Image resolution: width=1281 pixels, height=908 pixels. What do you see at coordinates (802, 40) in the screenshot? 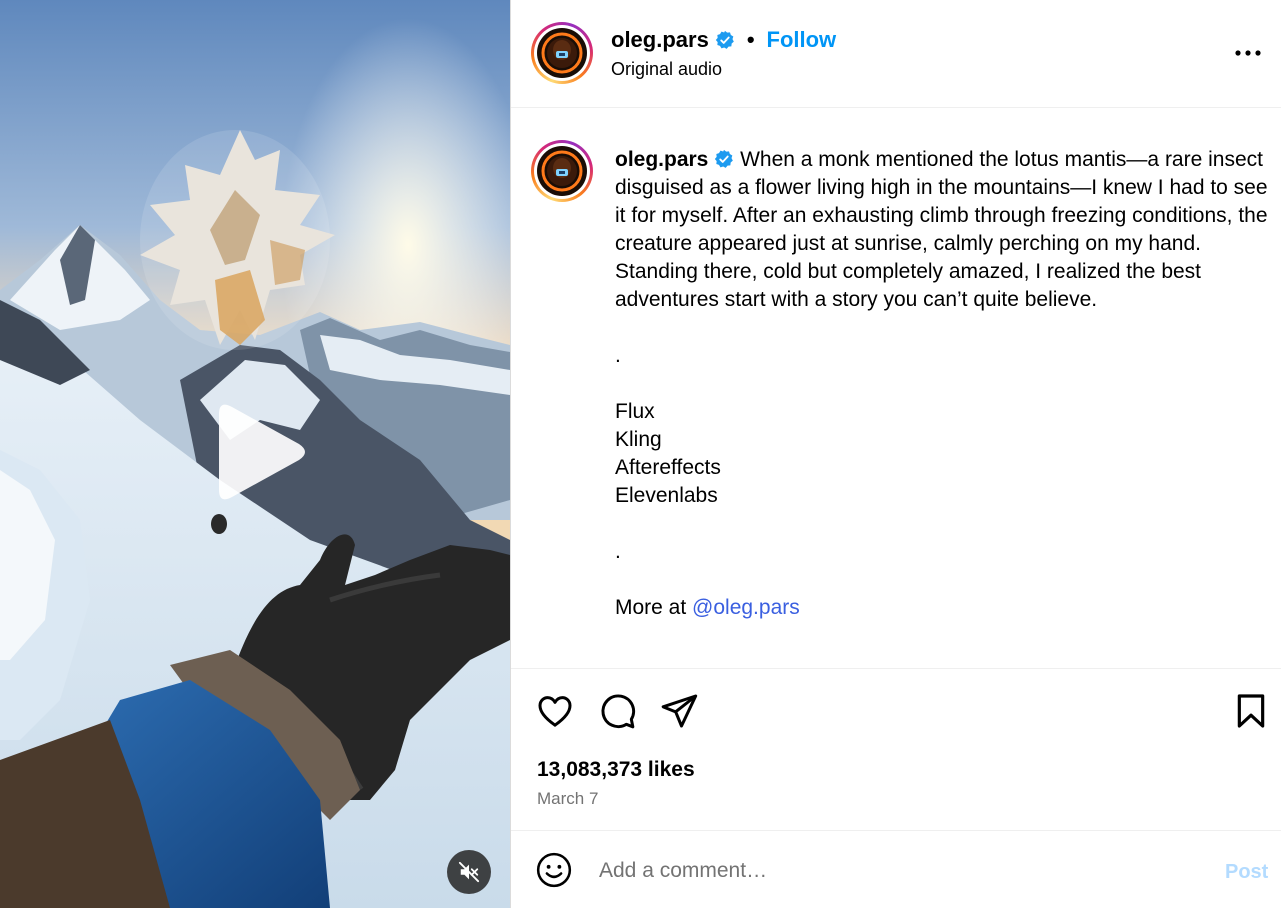
I see `follow-button: Follow` at bounding box center [802, 40].